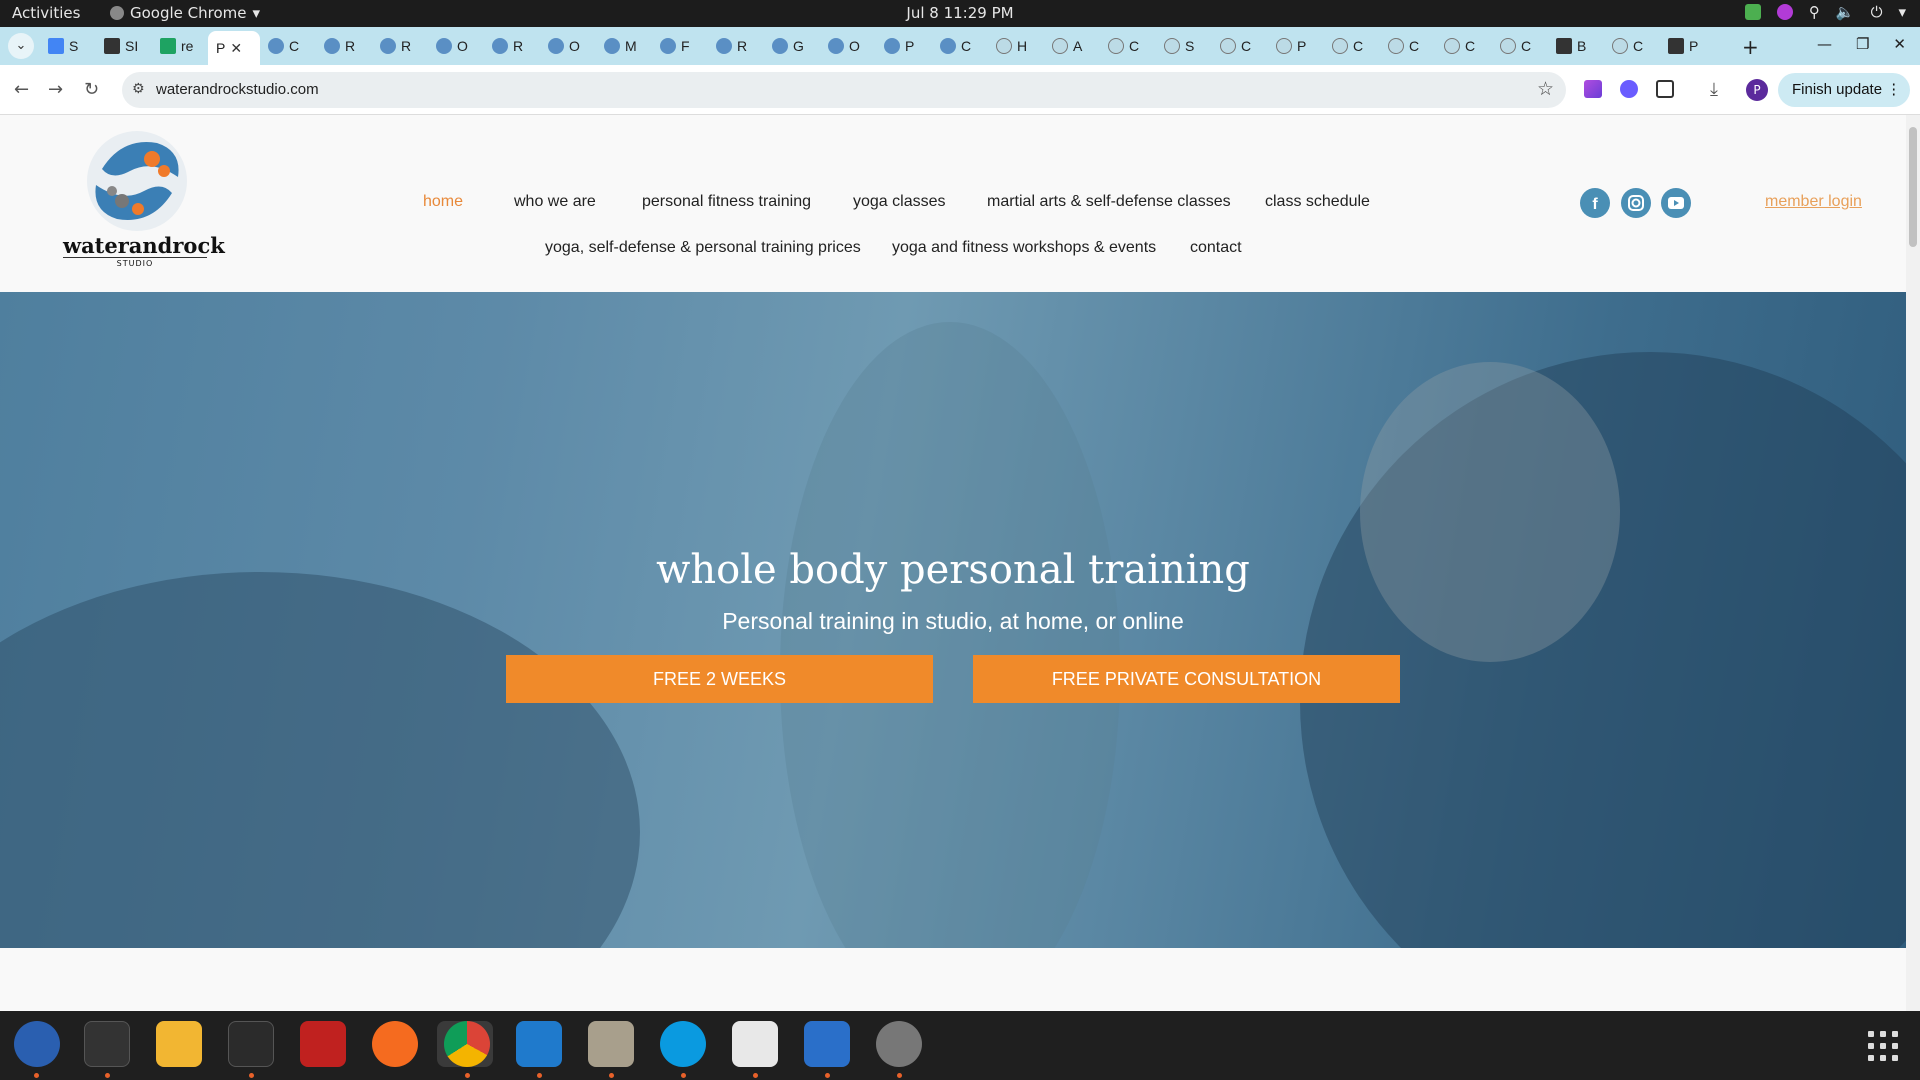 Image resolution: width=1920 pixels, height=1080 pixels. I want to click on finish-update-label: Finish update, so click(1837, 89).